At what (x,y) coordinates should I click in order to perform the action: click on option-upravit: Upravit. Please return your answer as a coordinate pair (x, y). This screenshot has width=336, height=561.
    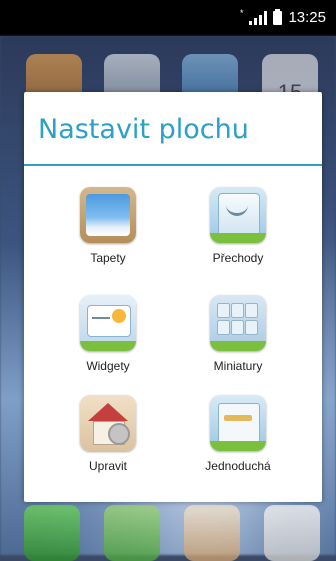
    Looking at the image, I should click on (108, 440).